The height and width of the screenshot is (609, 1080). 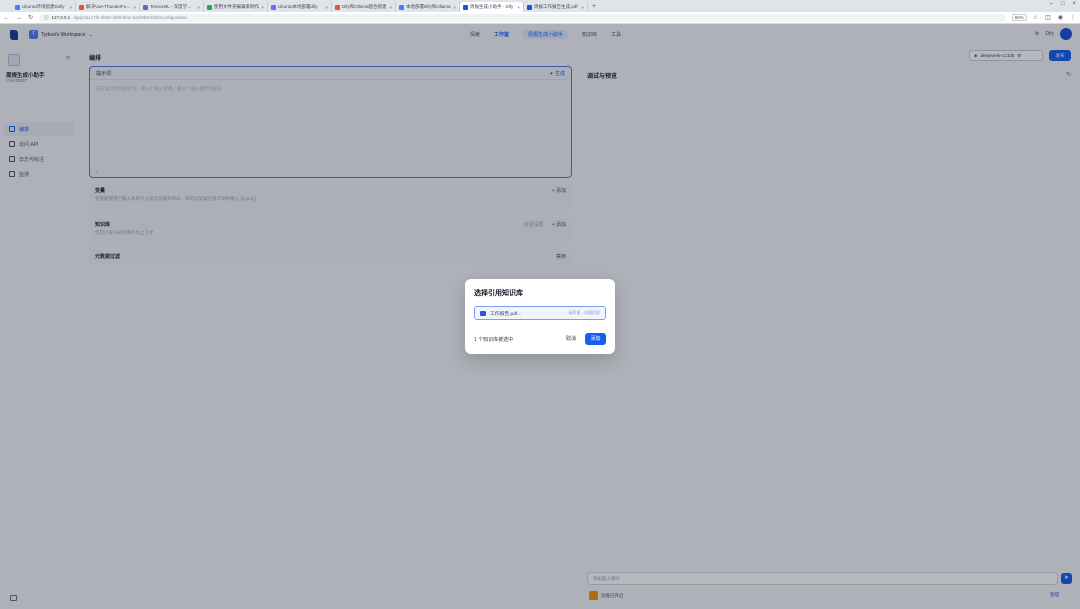 I want to click on maximize-icon: □, so click(x=1063, y=4).